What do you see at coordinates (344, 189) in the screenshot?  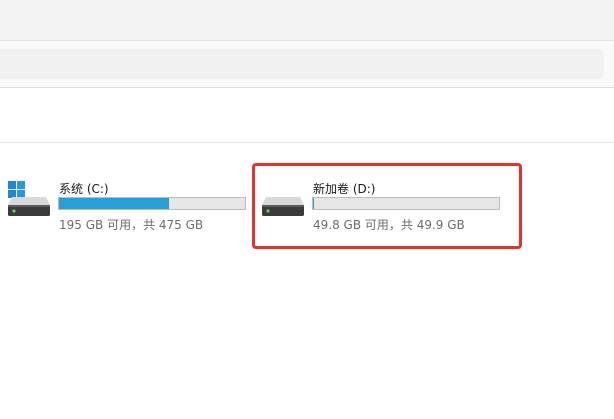 I see `drive-d-name: 新加卷 (D:)` at bounding box center [344, 189].